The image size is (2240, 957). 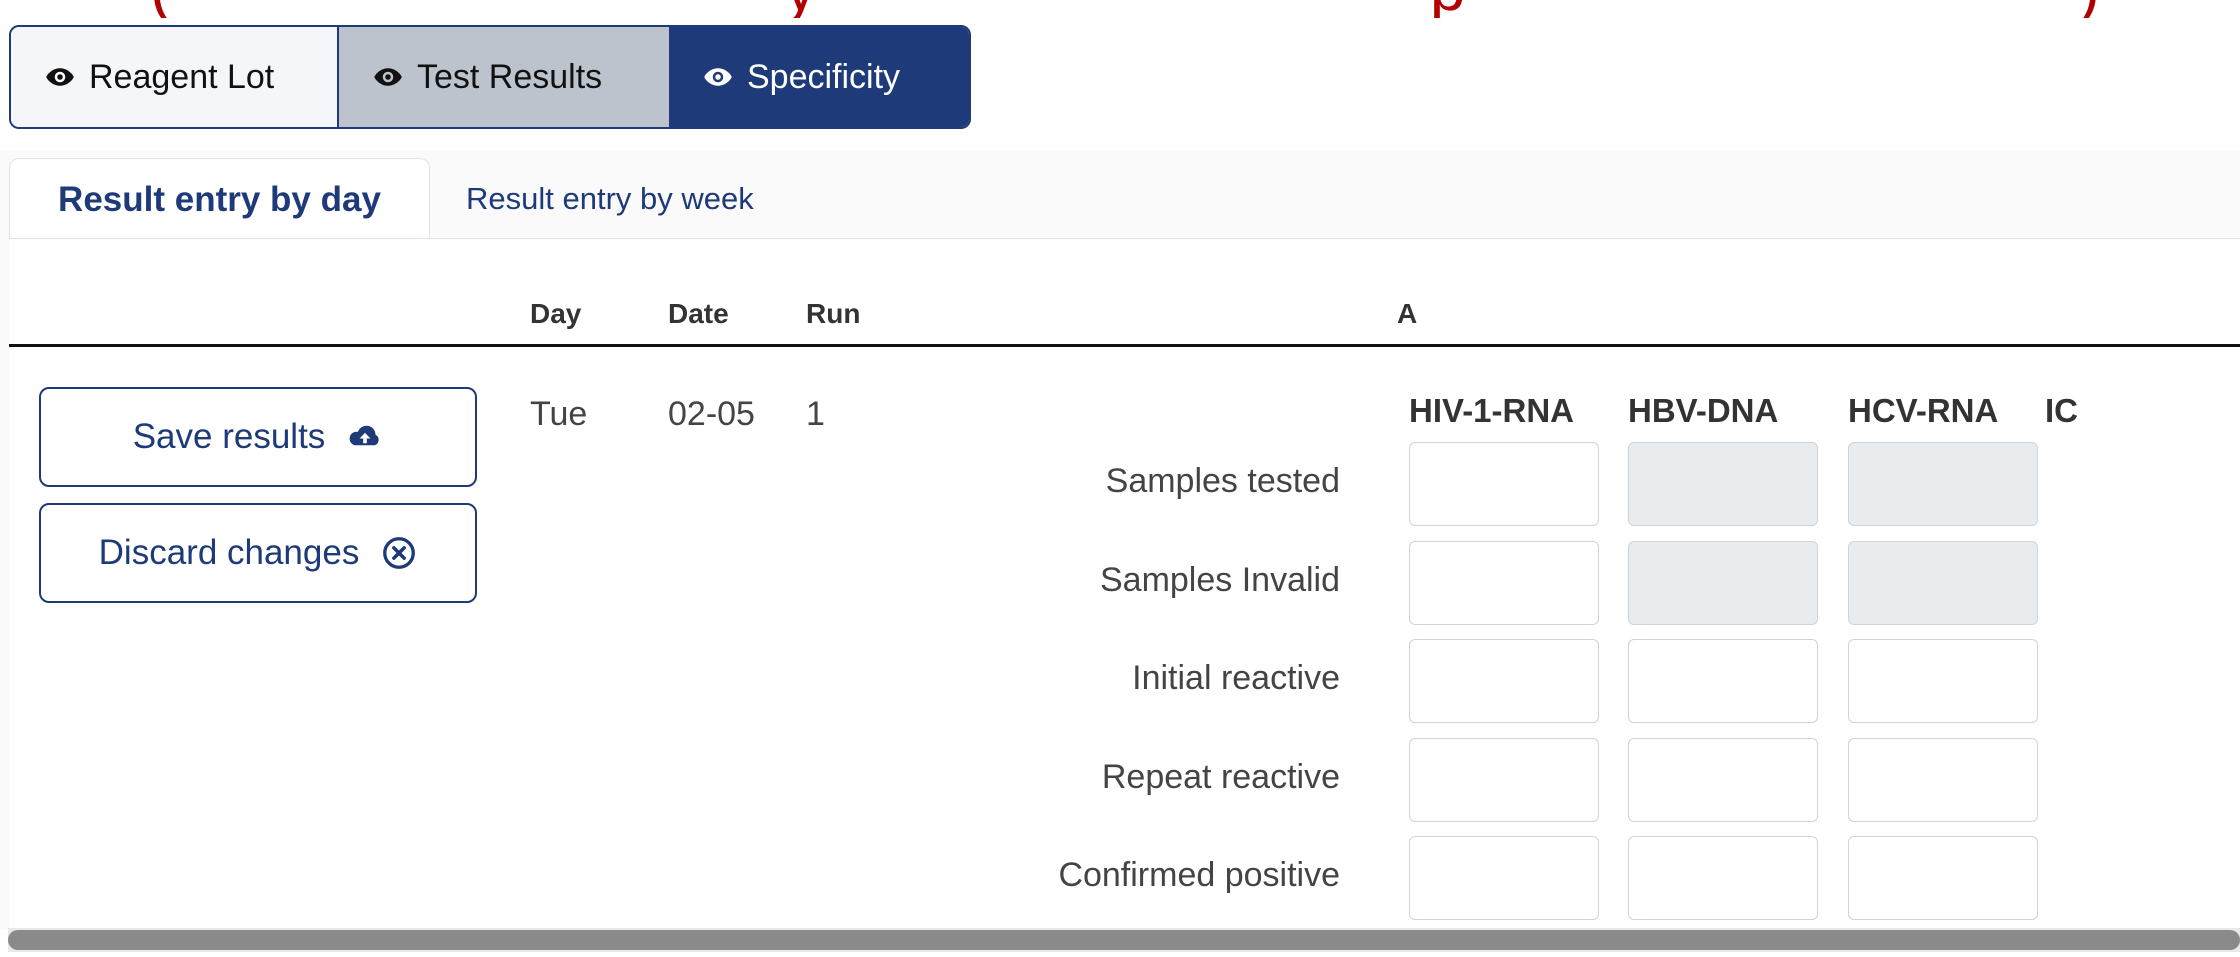 What do you see at coordinates (1723, 484) in the screenshot?
I see `samples-tested-hbv-input` at bounding box center [1723, 484].